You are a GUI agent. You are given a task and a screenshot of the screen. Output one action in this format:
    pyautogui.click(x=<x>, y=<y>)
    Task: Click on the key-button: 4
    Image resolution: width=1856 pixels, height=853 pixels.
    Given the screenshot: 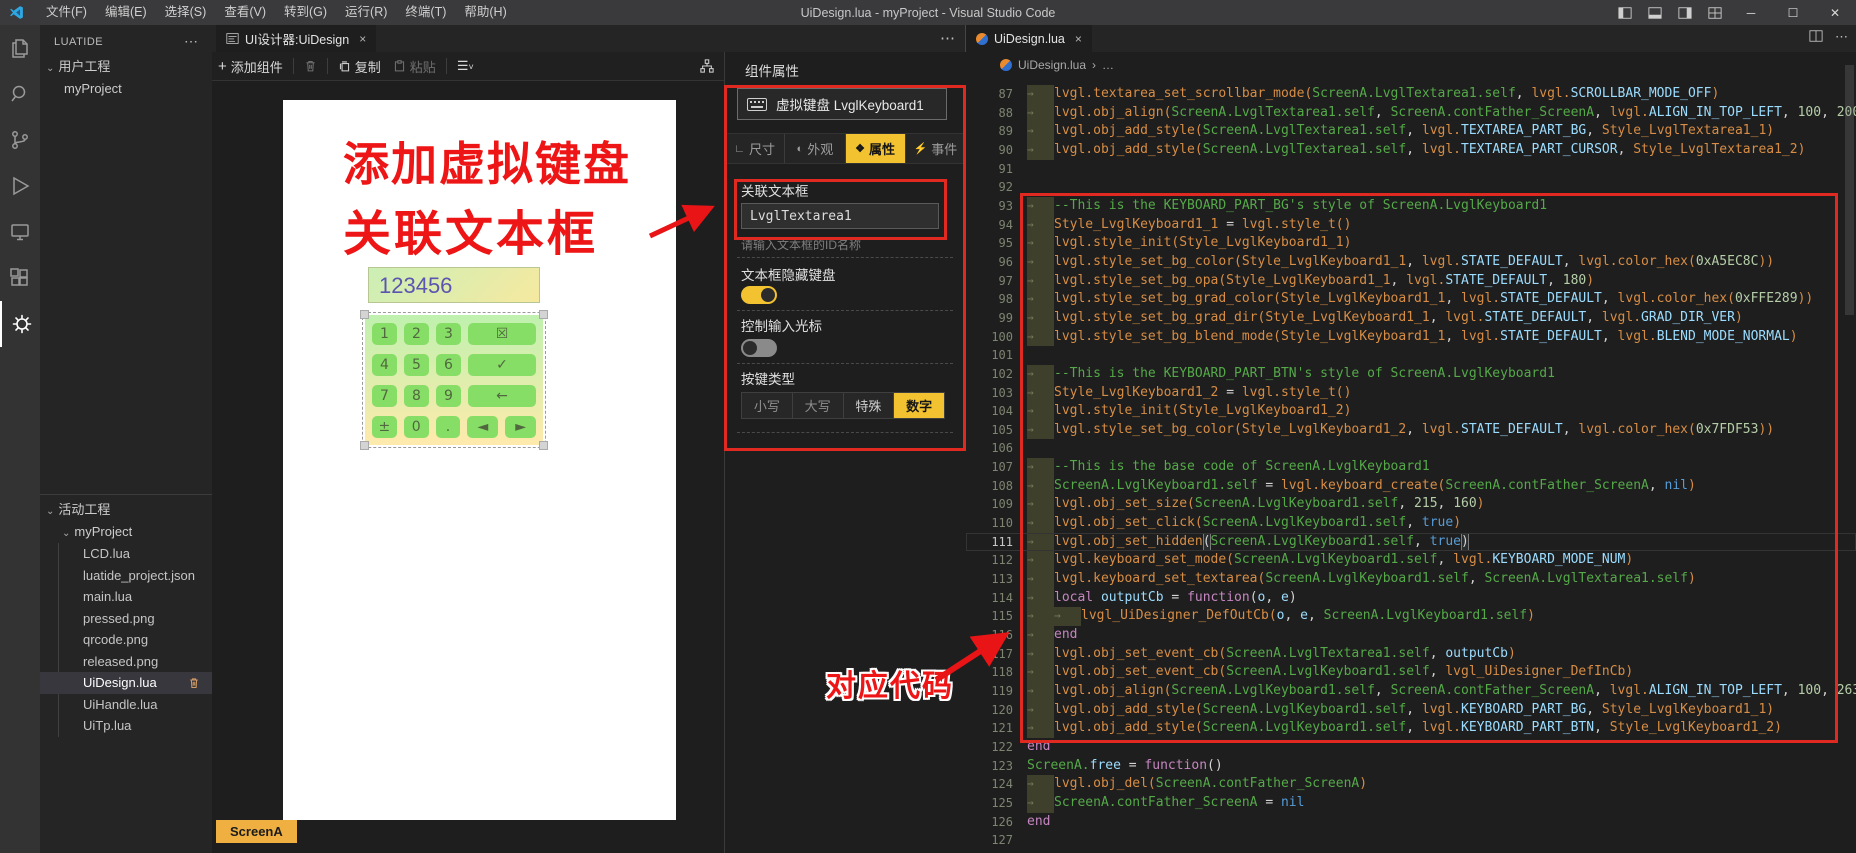 What is the action you would take?
    pyautogui.click(x=384, y=365)
    